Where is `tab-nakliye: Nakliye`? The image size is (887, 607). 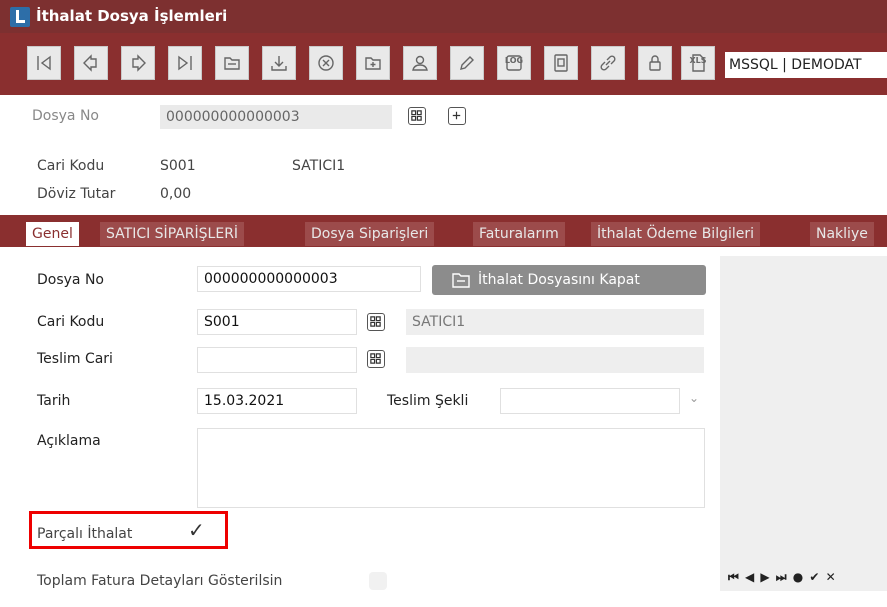
tab-nakliye: Nakliye is located at coordinates (842, 234).